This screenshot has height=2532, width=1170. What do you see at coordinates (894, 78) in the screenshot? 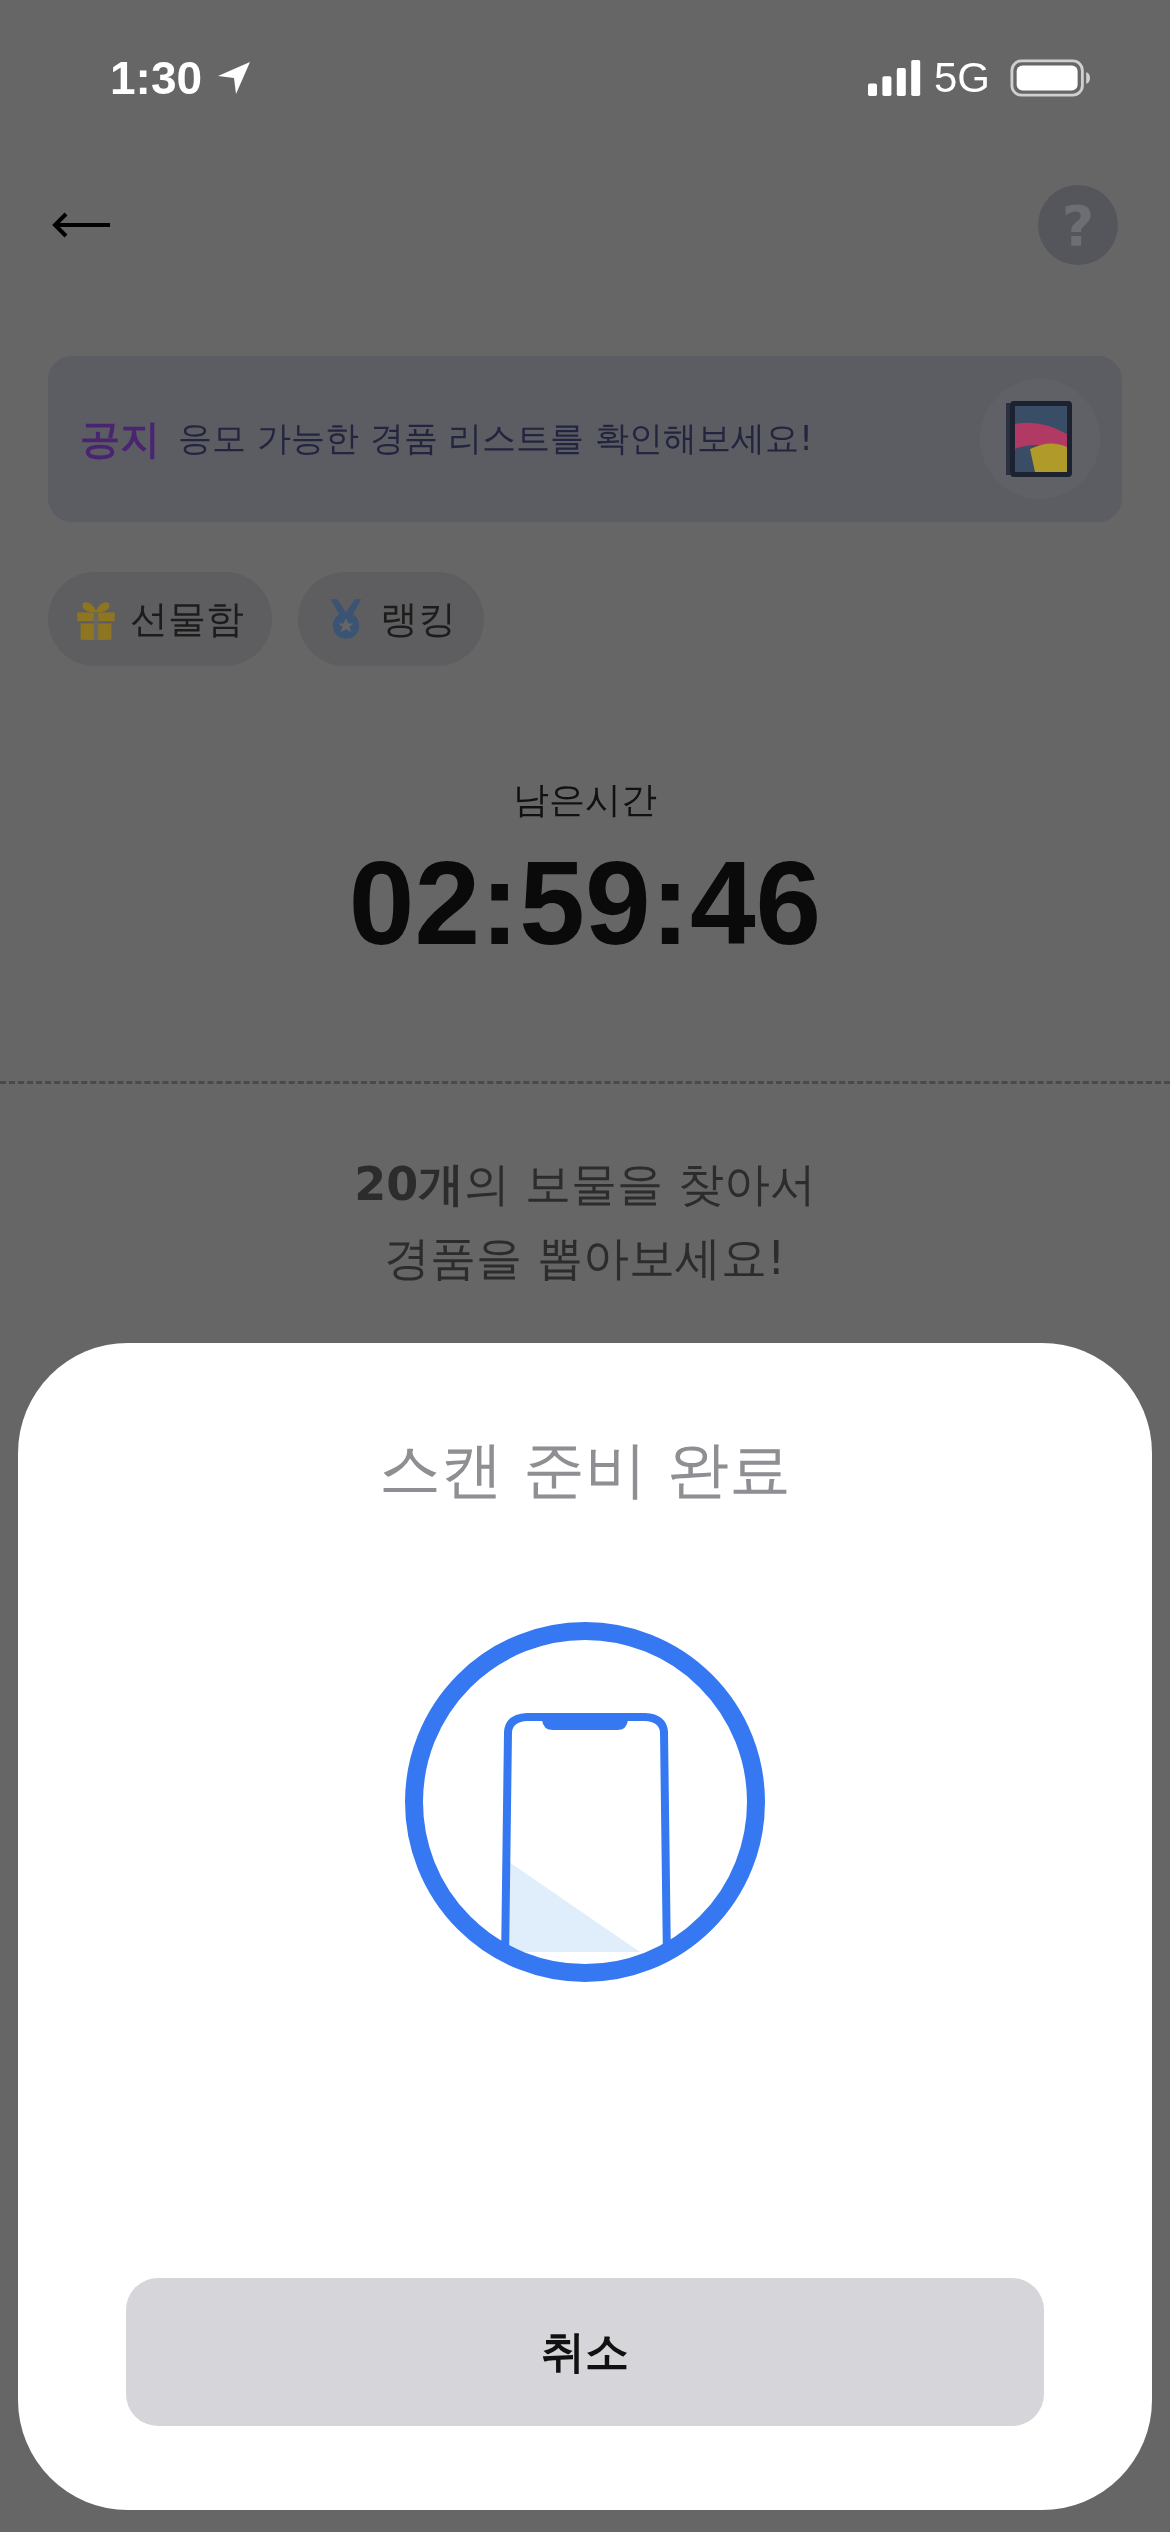
I see `signal-icon` at bounding box center [894, 78].